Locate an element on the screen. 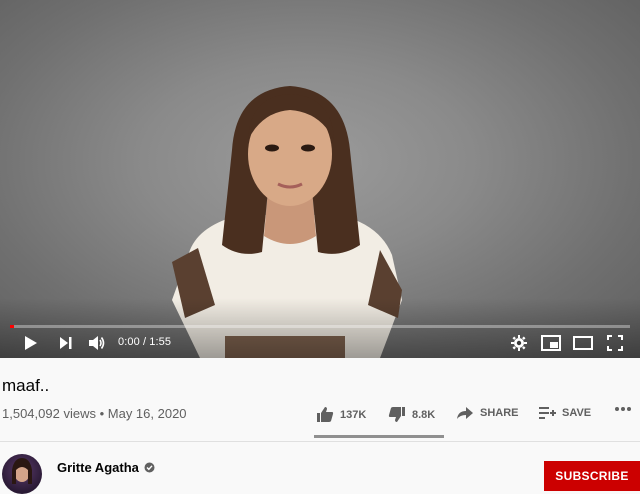 The image size is (640, 494). more-actions-button is located at coordinates (623, 409).